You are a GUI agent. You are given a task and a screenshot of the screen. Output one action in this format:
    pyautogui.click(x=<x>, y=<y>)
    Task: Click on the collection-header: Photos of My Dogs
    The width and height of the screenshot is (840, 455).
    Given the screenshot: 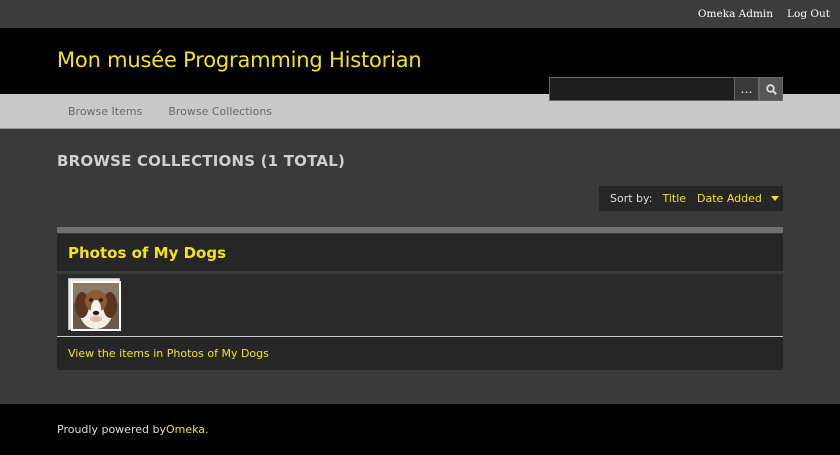 What is the action you would take?
    pyautogui.click(x=420, y=252)
    